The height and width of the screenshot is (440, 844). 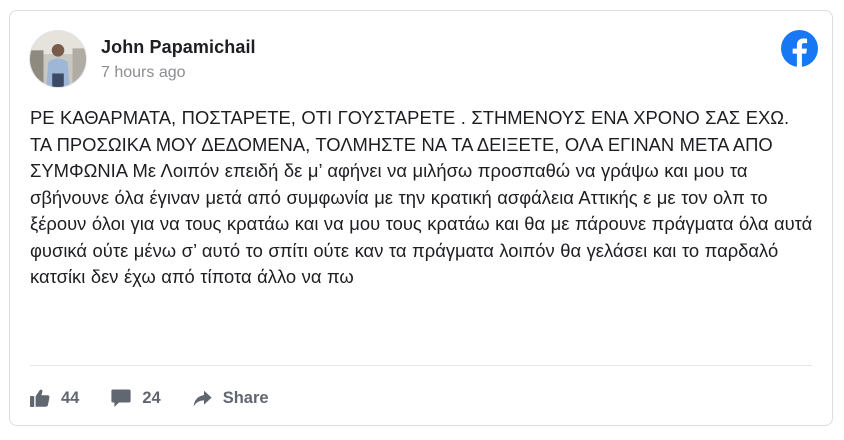 What do you see at coordinates (54, 398) in the screenshot?
I see `like-button: 44` at bounding box center [54, 398].